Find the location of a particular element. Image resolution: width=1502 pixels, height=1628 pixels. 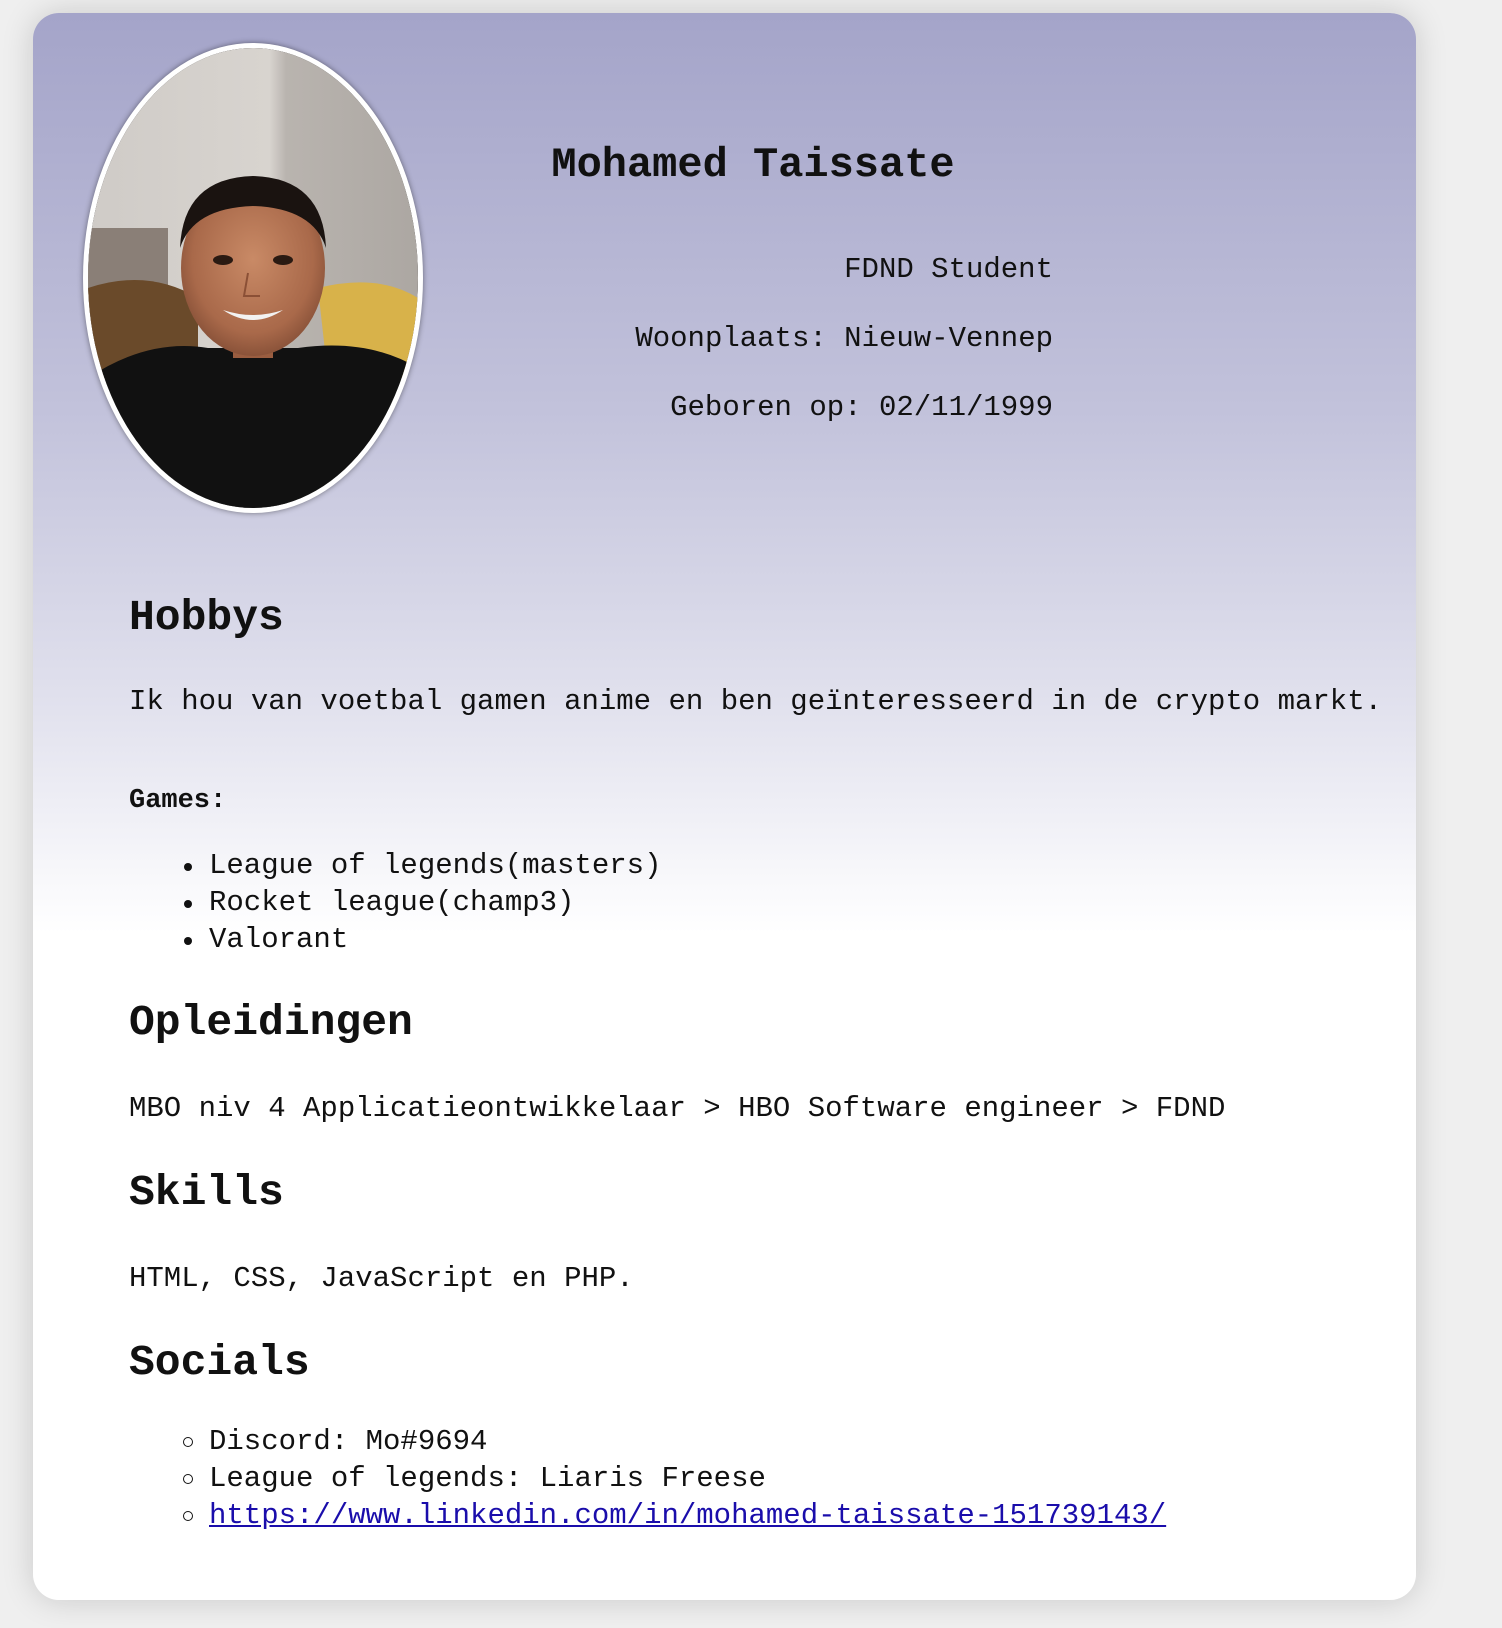

profile-birthdate: Geboren op: 02/11/1999 is located at coordinates (861, 407).